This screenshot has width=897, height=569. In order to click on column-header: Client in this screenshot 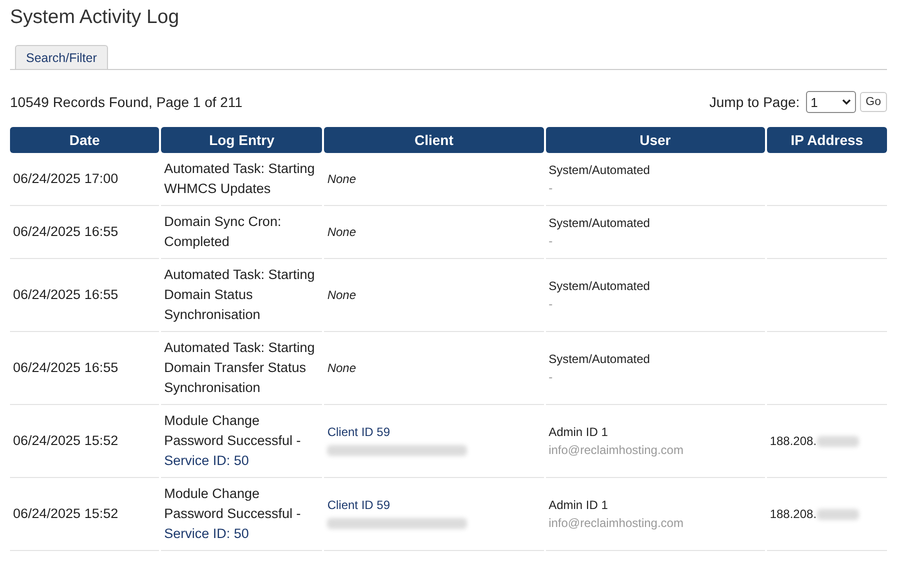, I will do `click(434, 140)`.